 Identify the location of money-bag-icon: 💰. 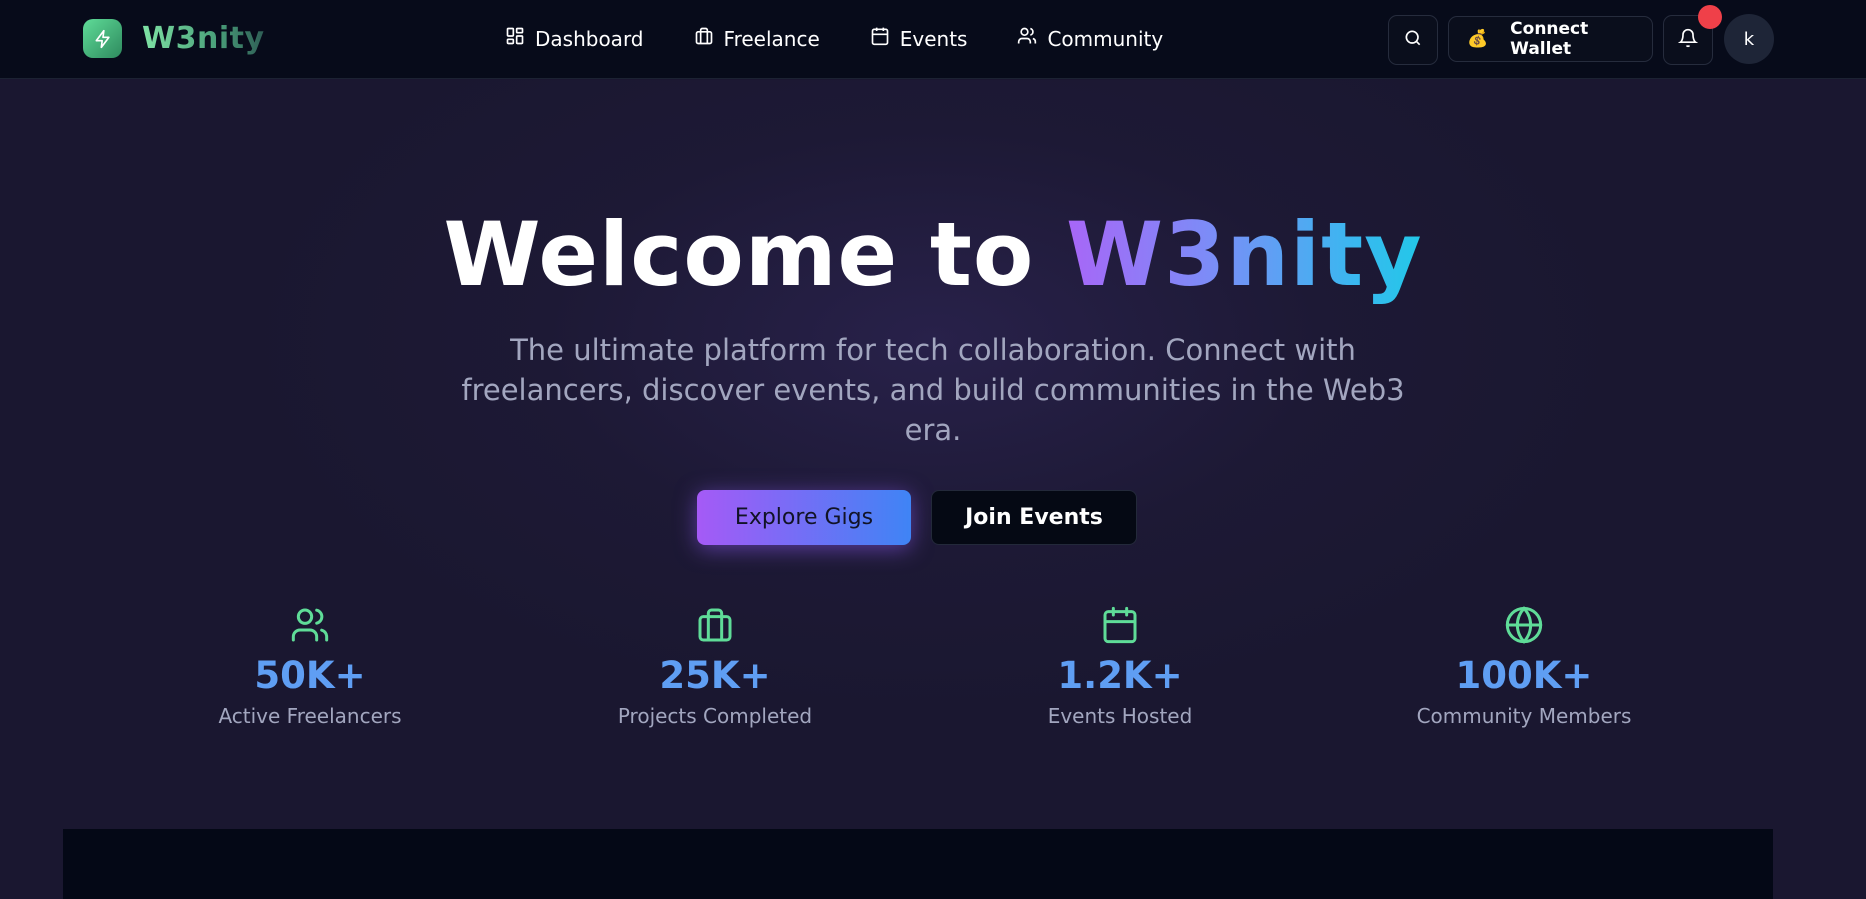
(1478, 39).